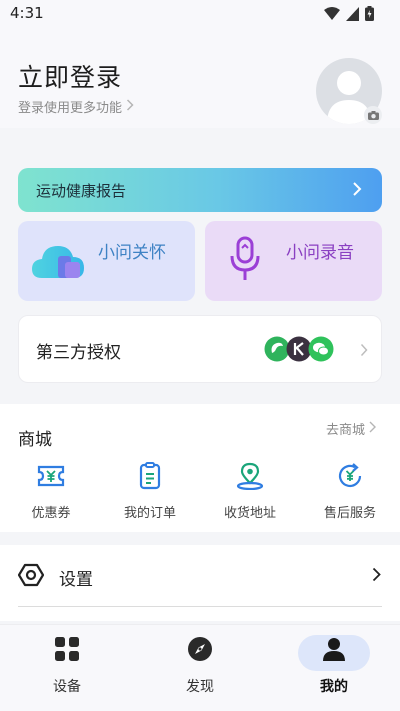 The height and width of the screenshot is (711, 400). I want to click on nav-tab-label: 发现, so click(200, 687).